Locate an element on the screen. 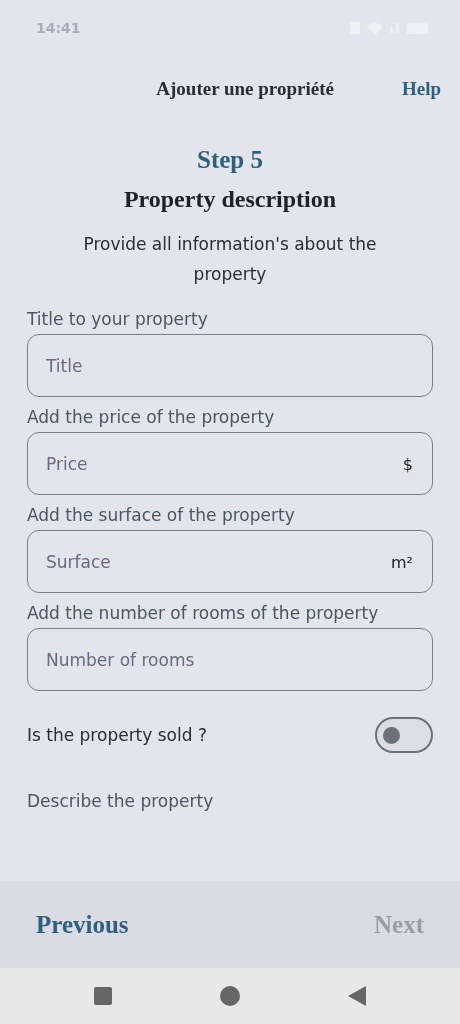  field-label: Describe the property is located at coordinates (121, 801).